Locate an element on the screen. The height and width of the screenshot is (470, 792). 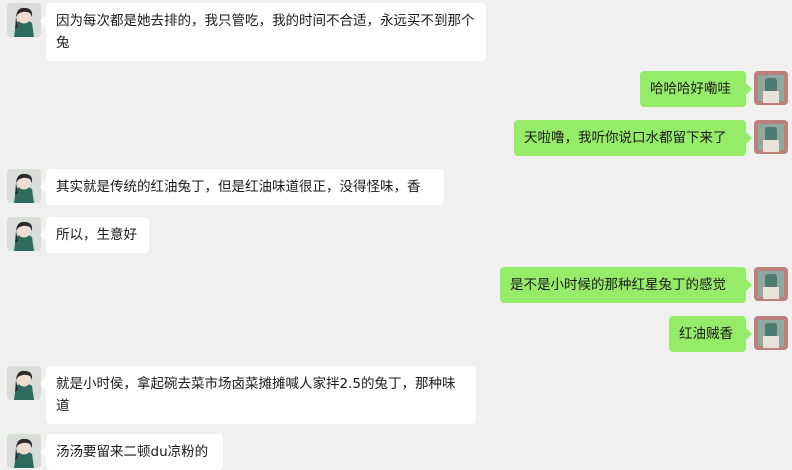
outgoing-message-bubble: 是不是小时候的那种红星兔丁的感觉 is located at coordinates (626, 285).